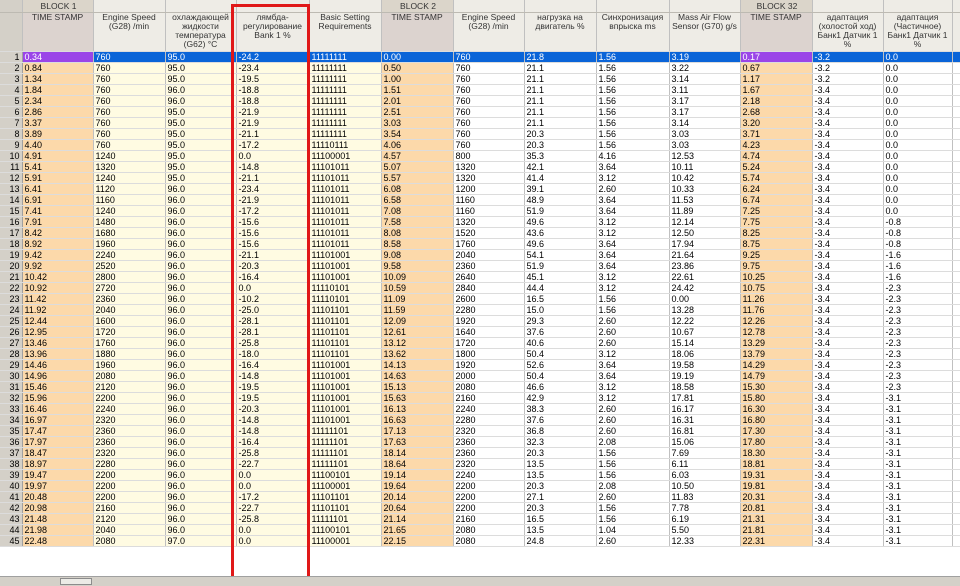  Describe the element at coordinates (489, 68) in the screenshot. I see `cell-es2: 760` at that location.